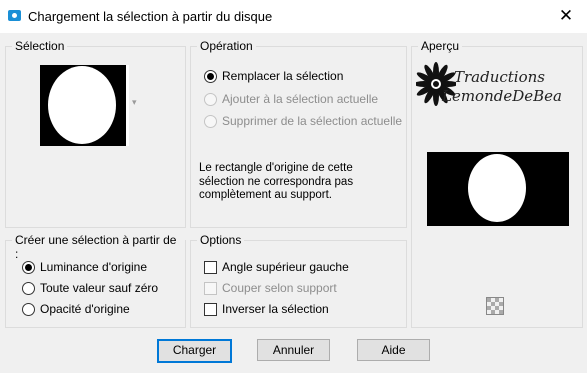 The width and height of the screenshot is (587, 373). I want to click on radio-add-selection: Ajouter à la sélection actuelle, so click(291, 99).